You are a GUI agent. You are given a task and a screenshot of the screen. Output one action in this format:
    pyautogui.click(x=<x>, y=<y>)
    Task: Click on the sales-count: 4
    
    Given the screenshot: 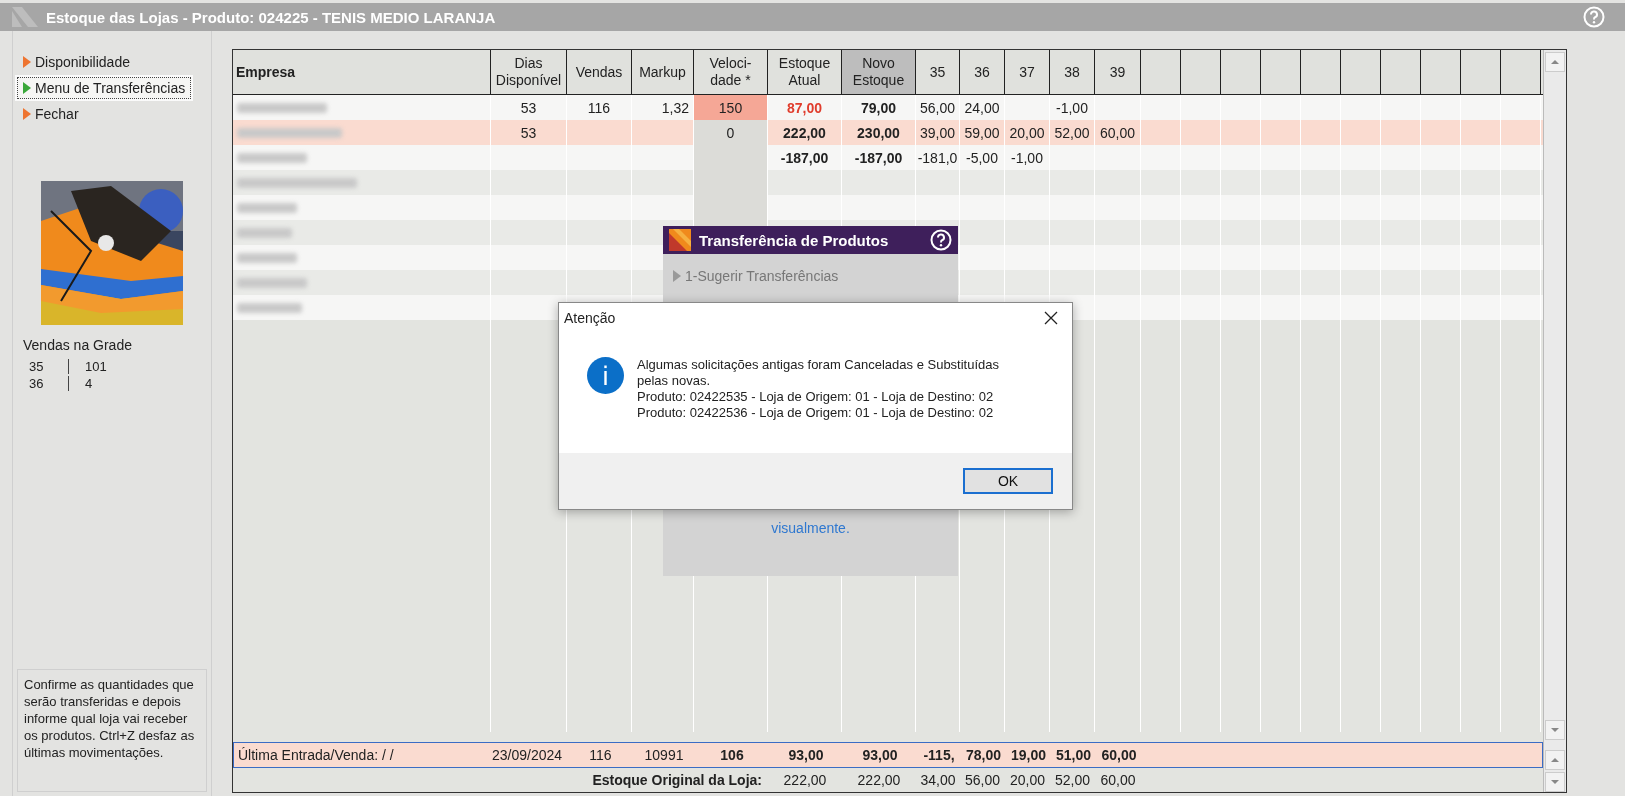 What is the action you would take?
    pyautogui.click(x=89, y=383)
    